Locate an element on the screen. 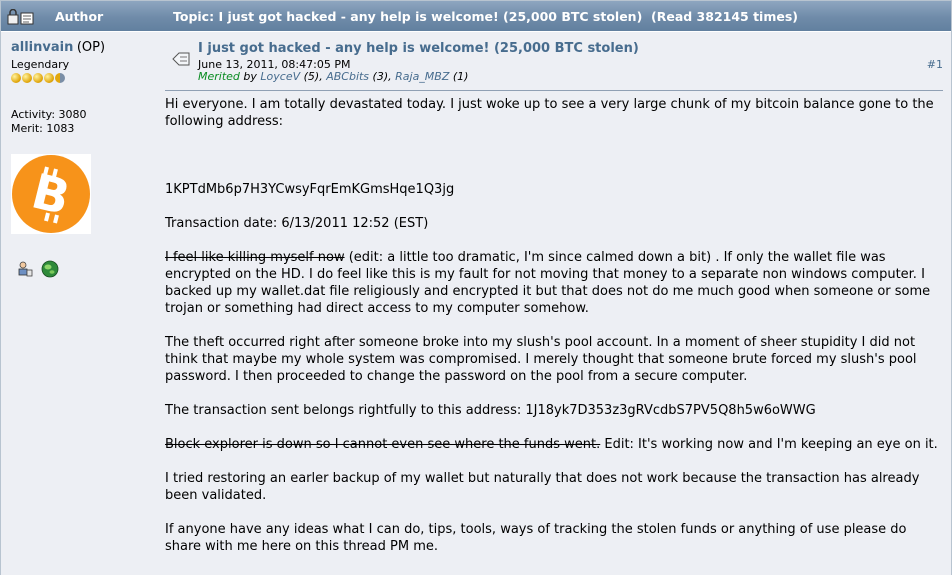 This screenshot has width=952, height=575. merit-count: (1) is located at coordinates (460, 76).